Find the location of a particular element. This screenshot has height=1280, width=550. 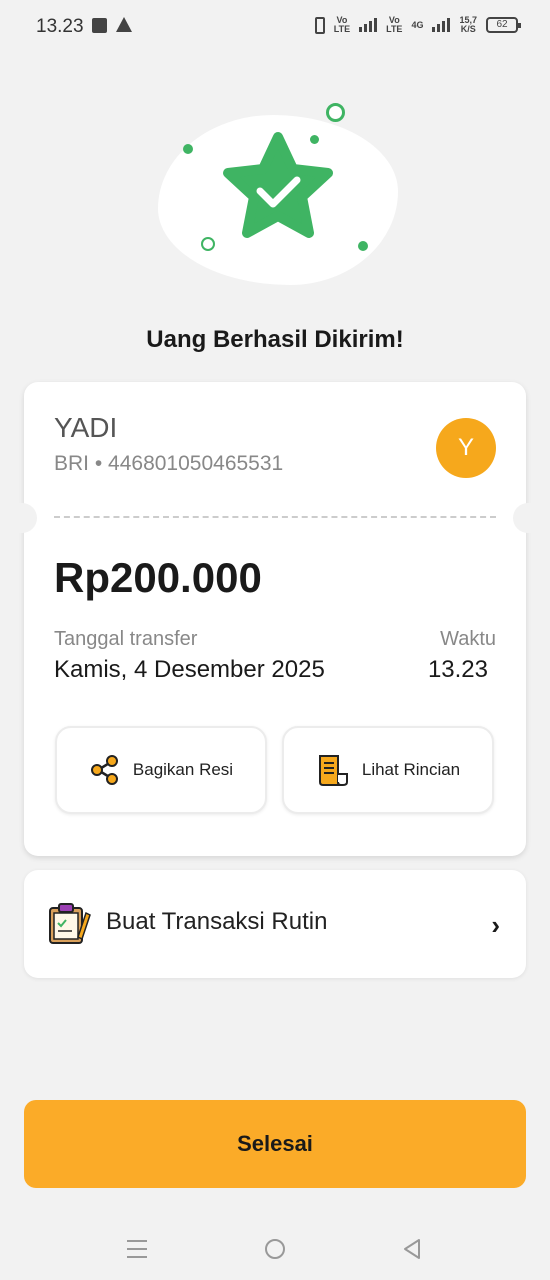

ticket-notch-left is located at coordinates (22, 518).